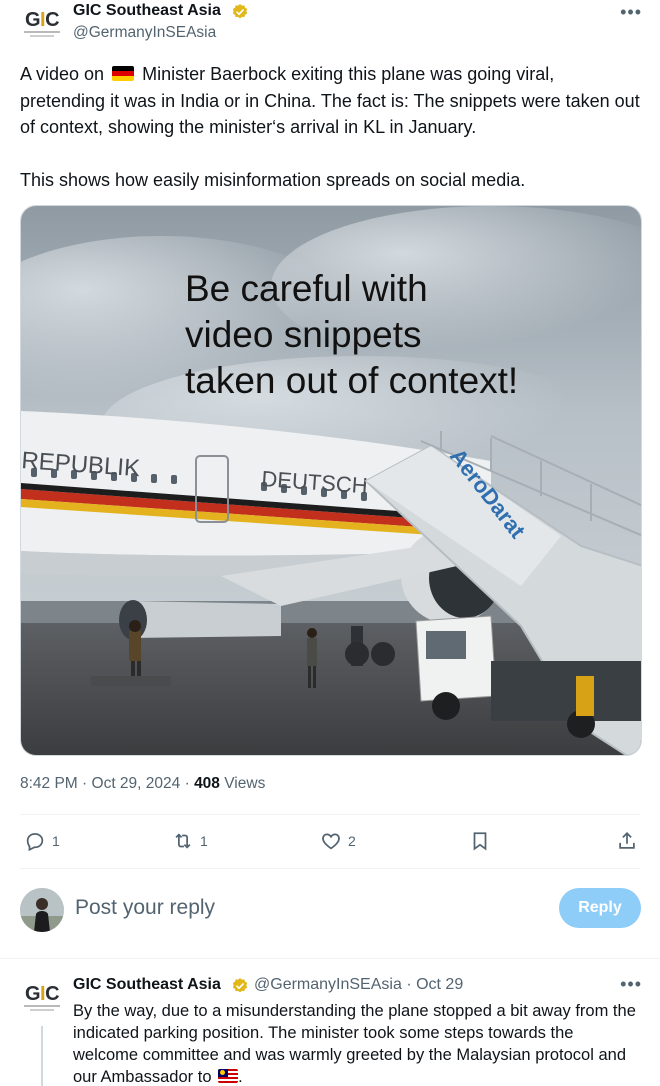  What do you see at coordinates (439, 984) in the screenshot?
I see `reply-date: Oct 29` at bounding box center [439, 984].